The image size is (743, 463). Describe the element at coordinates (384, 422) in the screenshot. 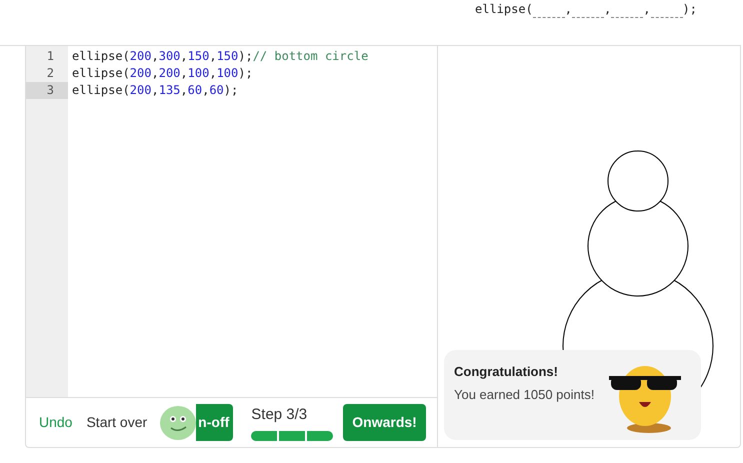

I see `onwards-button: Onwards!` at that location.